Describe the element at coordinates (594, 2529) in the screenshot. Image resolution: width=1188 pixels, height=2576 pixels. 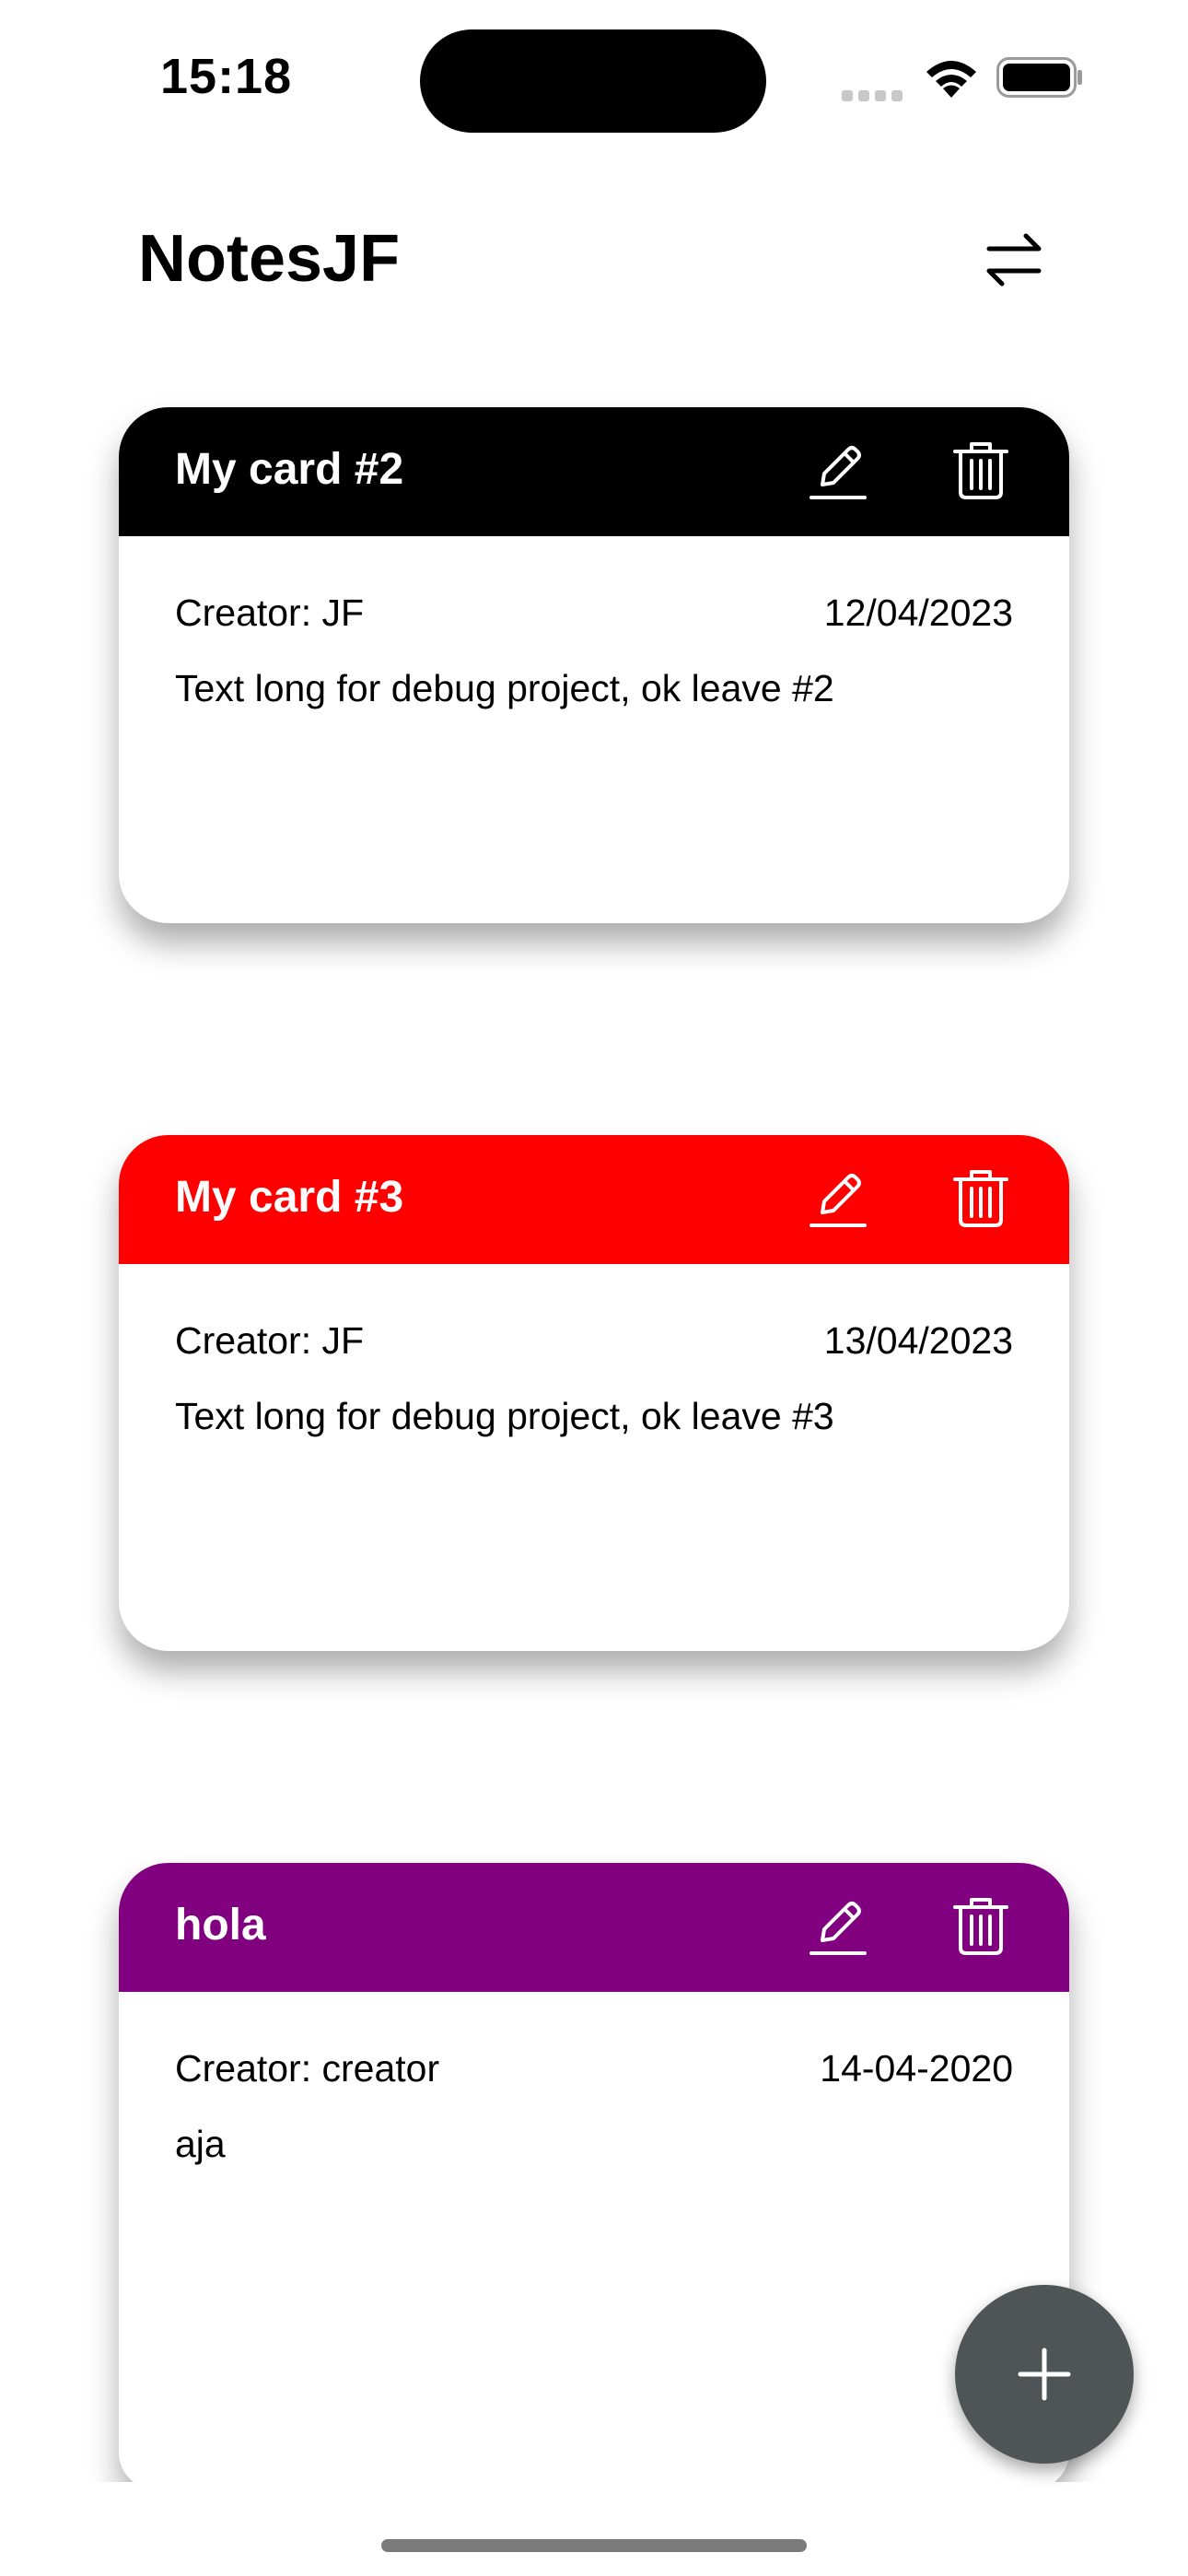
I see `bottom-safe-area` at that location.